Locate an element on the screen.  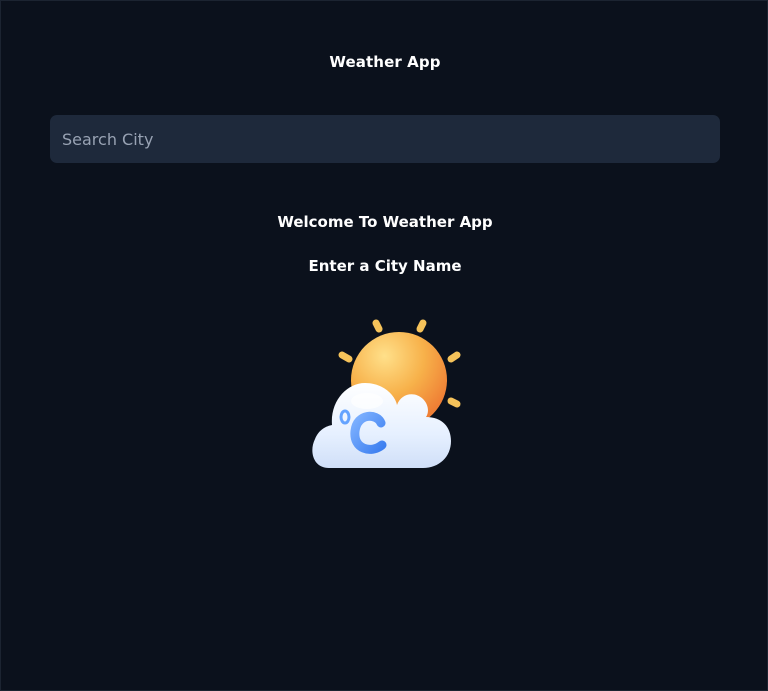
welcome-heading: Welcome To Weather App is located at coordinates (385, 222).